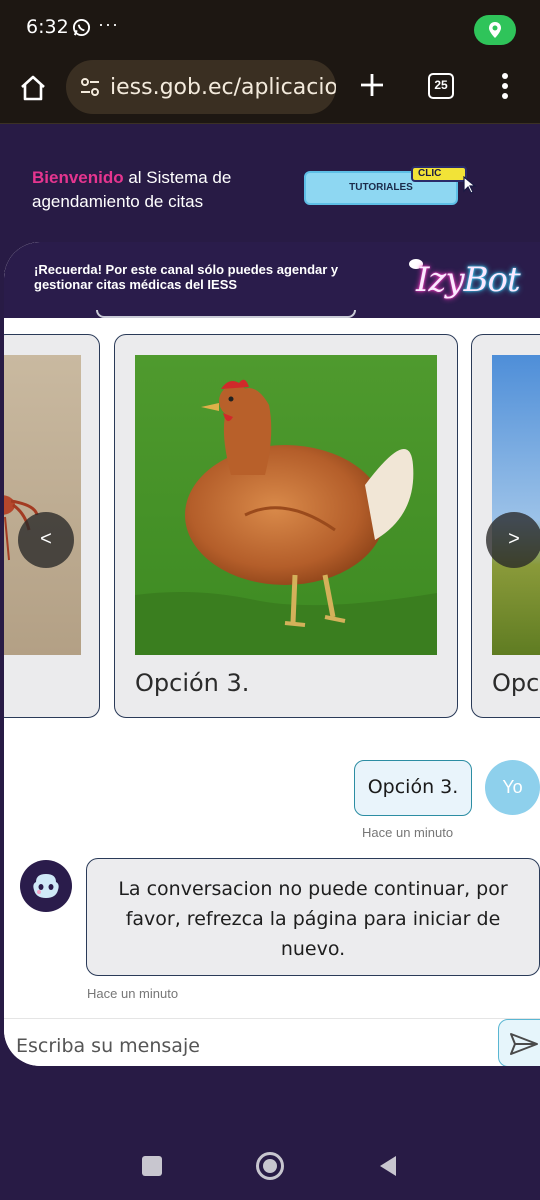 This screenshot has width=540, height=1200. Describe the element at coordinates (512, 787) in the screenshot. I see `user-avatar: Yo` at that location.